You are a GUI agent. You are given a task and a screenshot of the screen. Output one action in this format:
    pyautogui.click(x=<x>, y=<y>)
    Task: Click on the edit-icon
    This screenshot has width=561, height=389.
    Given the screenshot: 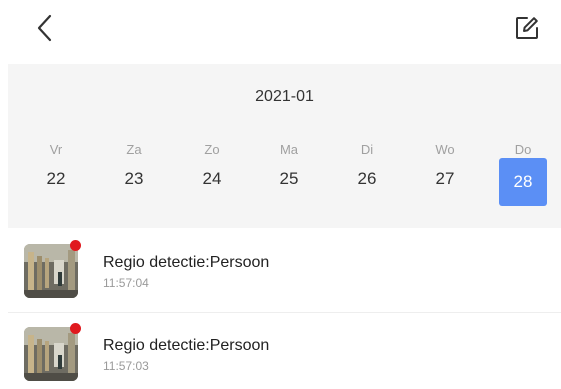 What is the action you would take?
    pyautogui.click(x=527, y=28)
    